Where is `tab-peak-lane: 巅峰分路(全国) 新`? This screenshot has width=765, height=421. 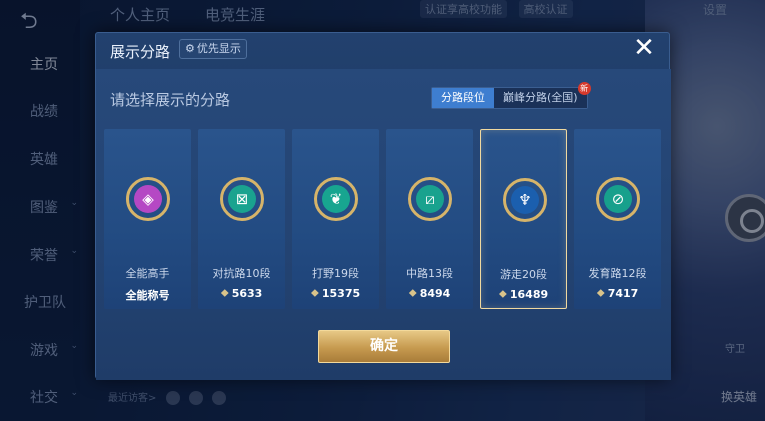 tab-peak-lane: 巅峰分路(全国) 新 is located at coordinates (542, 95).